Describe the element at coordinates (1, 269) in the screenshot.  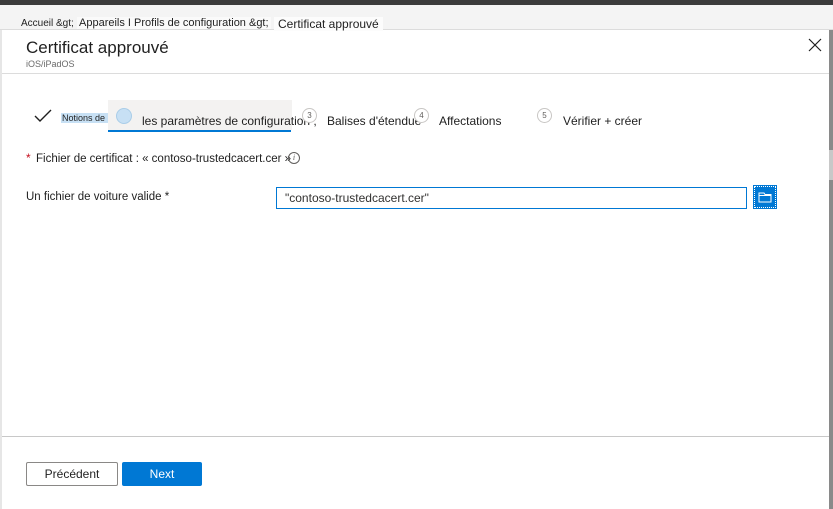
I see `panel-left-border` at that location.